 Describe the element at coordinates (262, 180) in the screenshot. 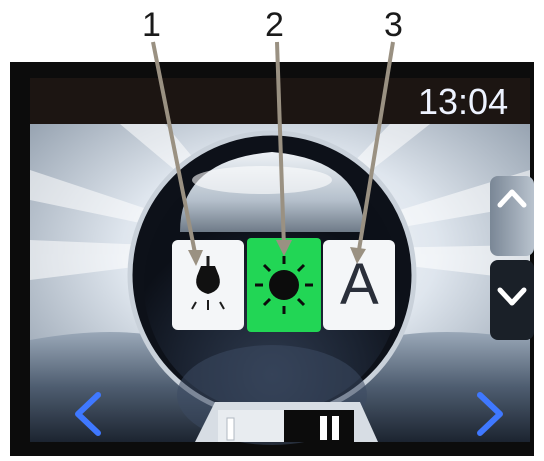

I see `dome-highlight` at that location.